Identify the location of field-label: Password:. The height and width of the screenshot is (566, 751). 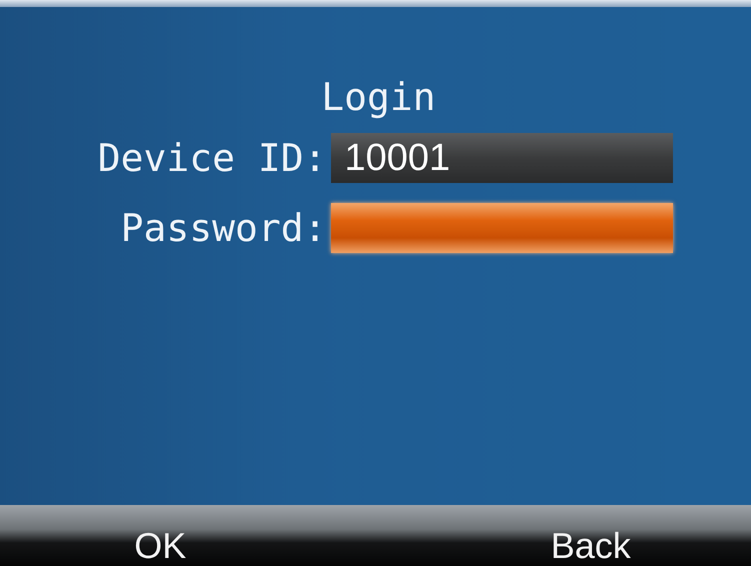
(224, 228).